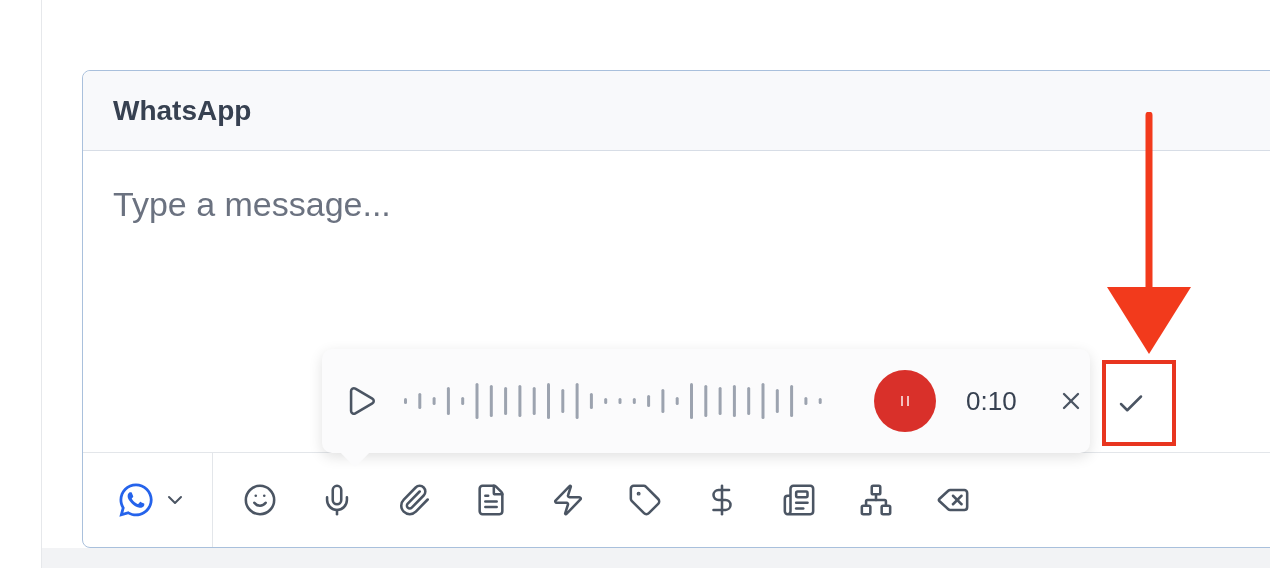 This screenshot has width=1270, height=568. What do you see at coordinates (260, 500) in the screenshot?
I see `smile-icon` at bounding box center [260, 500].